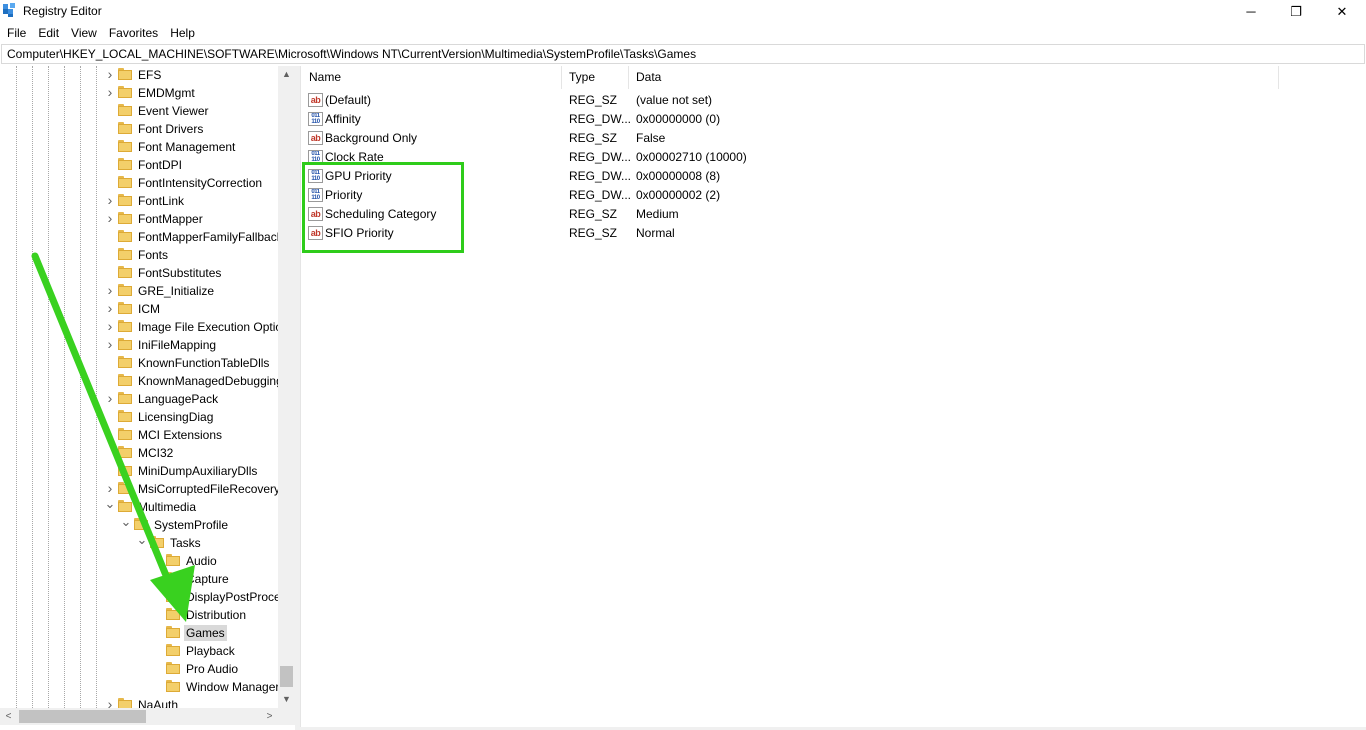 This screenshot has width=1366, height=730. Describe the element at coordinates (1251, 11) in the screenshot. I see `minimize-button: ─` at that location.